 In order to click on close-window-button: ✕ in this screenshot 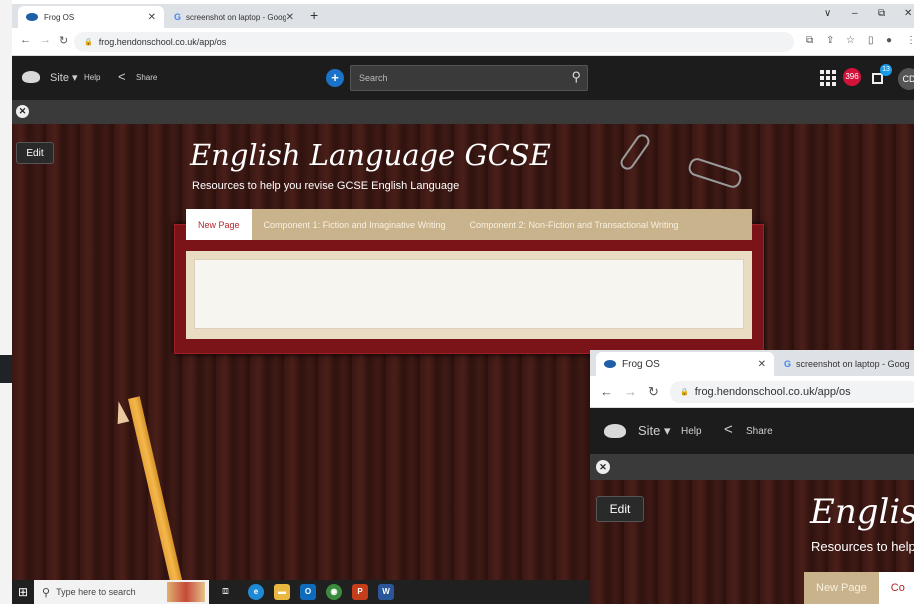, I will do `click(908, 13)`.